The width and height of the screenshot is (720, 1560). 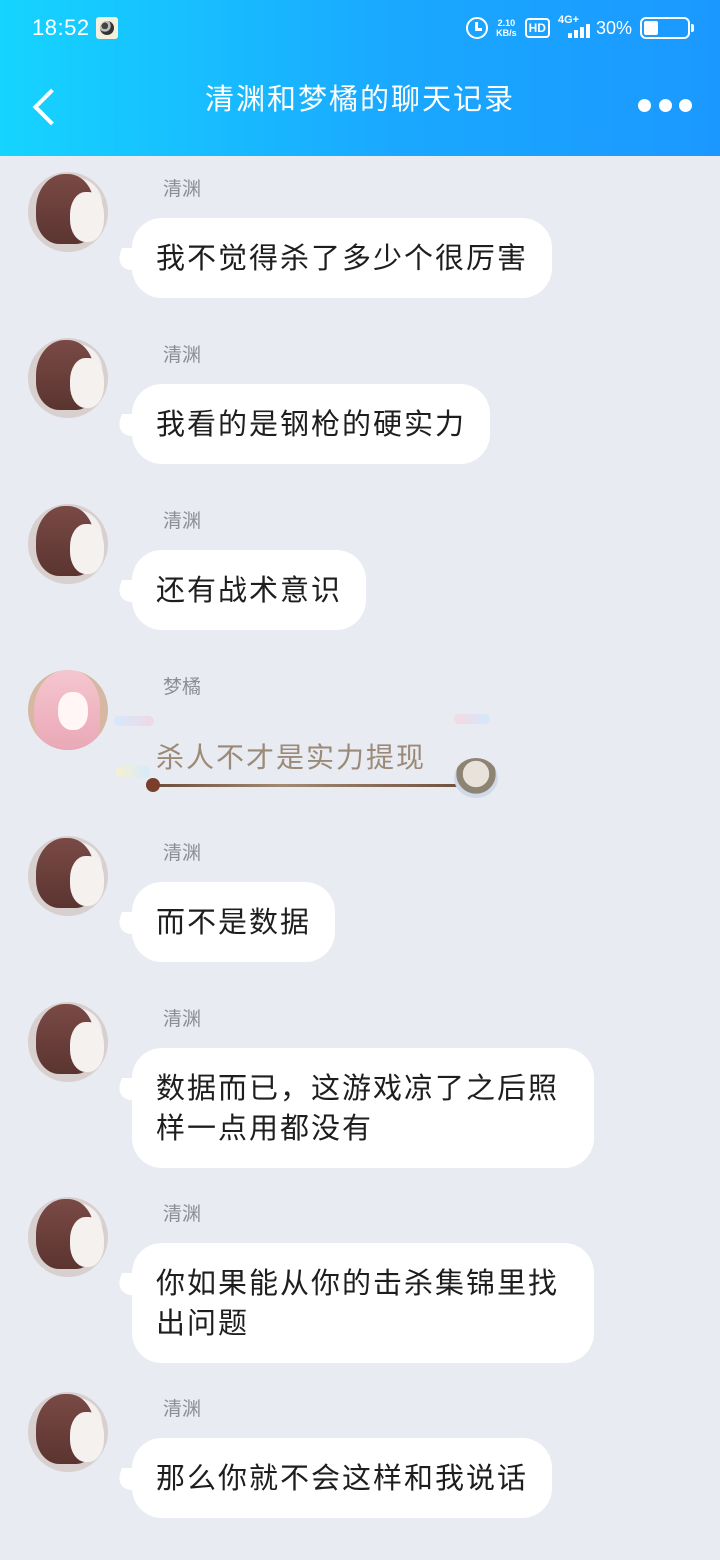 What do you see at coordinates (46, 107) in the screenshot?
I see `back-button` at bounding box center [46, 107].